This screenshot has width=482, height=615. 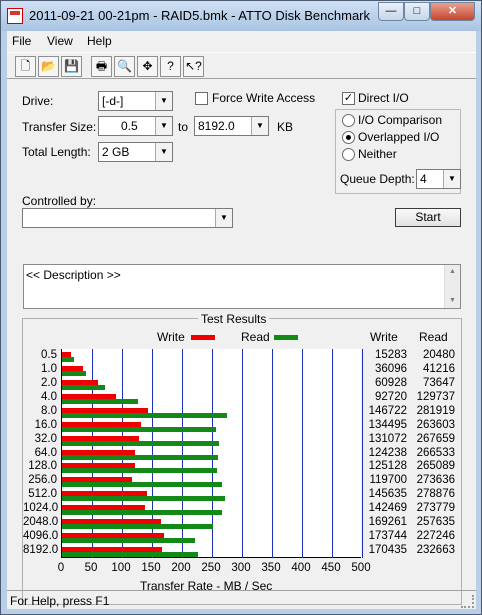 What do you see at coordinates (387, 438) in the screenshot?
I see `write-value: 131072` at bounding box center [387, 438].